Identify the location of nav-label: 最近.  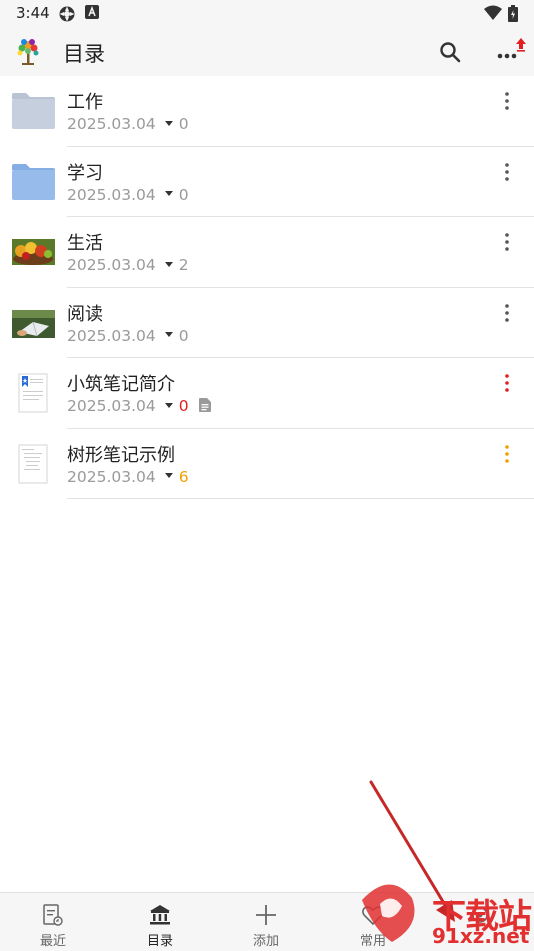
(52, 941).